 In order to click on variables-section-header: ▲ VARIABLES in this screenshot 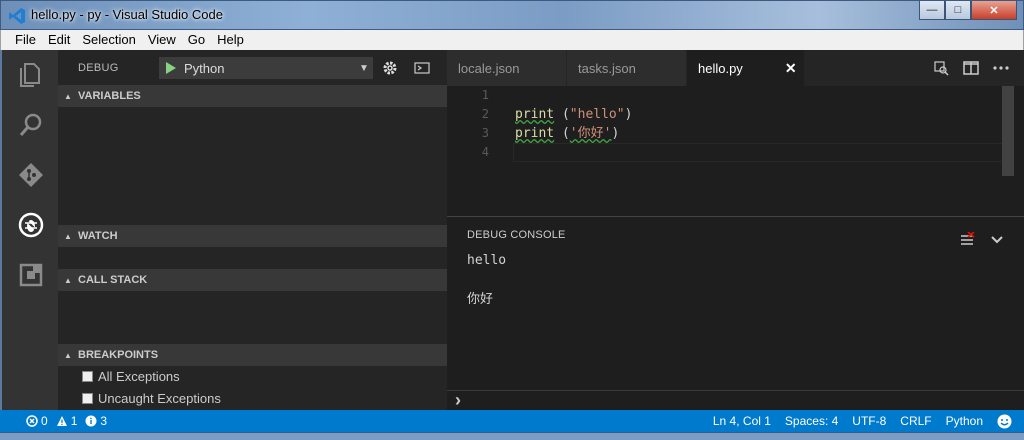, I will do `click(252, 96)`.